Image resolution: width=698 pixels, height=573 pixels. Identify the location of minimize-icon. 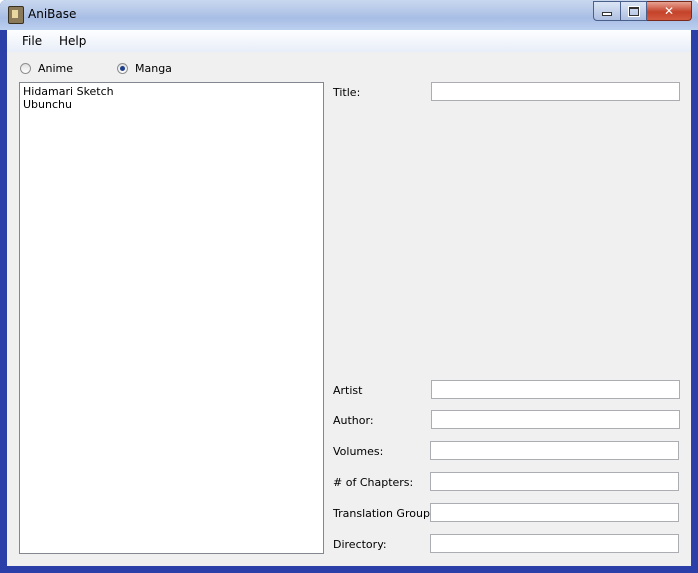
(607, 14).